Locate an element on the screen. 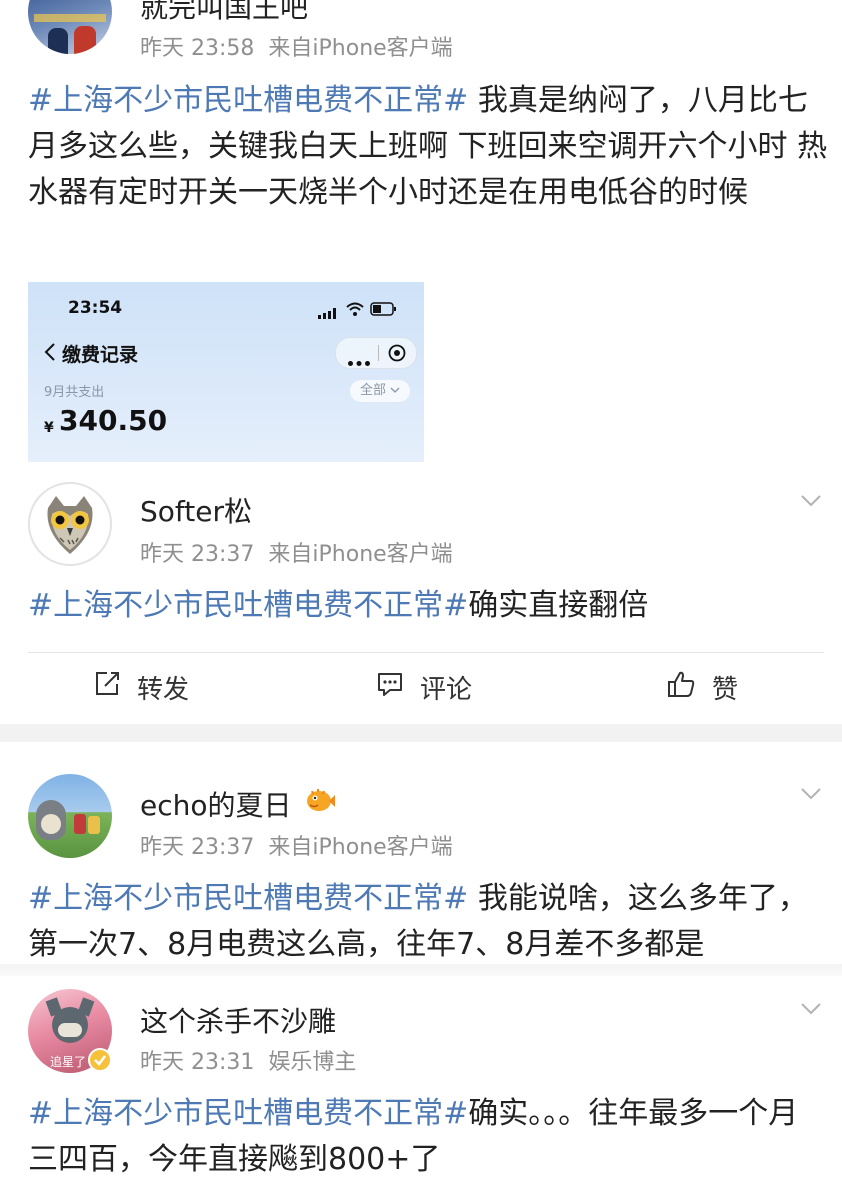 The width and height of the screenshot is (842, 1200). repost-label: 转发 is located at coordinates (163, 689).